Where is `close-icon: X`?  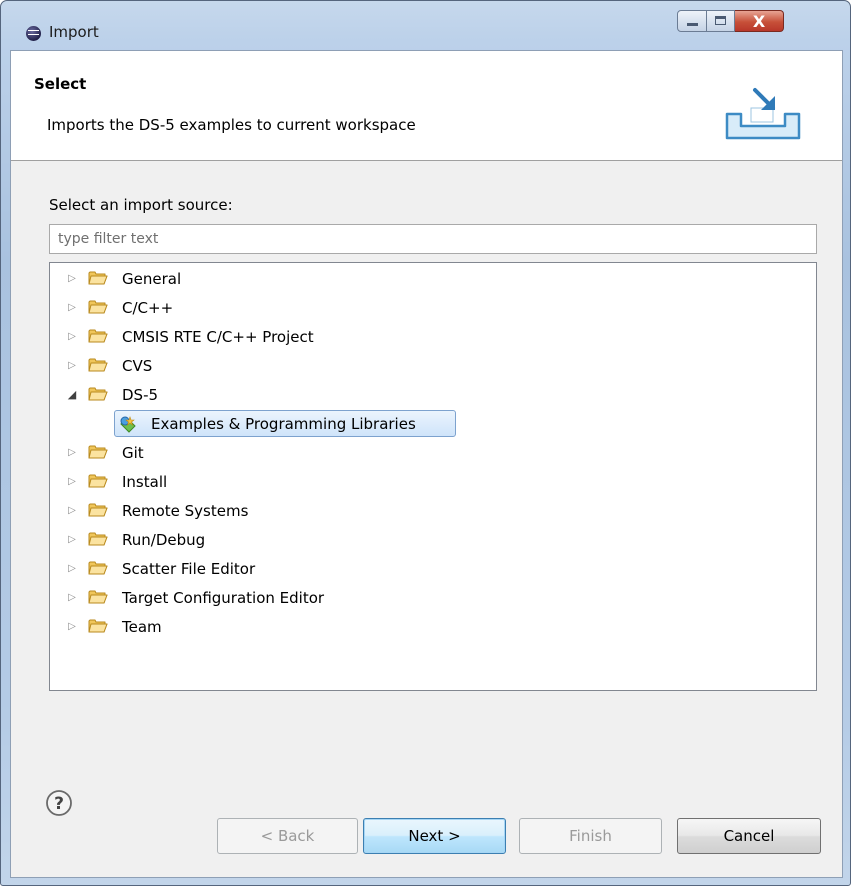
close-icon: X is located at coordinates (759, 21).